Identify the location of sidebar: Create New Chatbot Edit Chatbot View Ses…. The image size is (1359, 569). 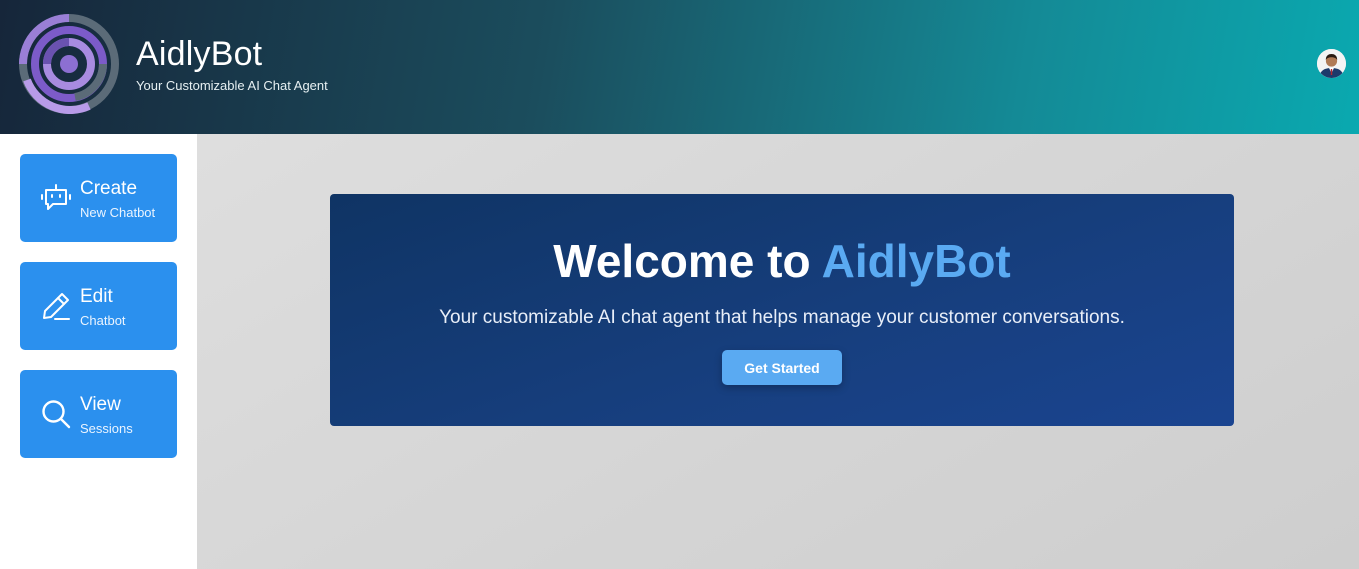
(98, 351).